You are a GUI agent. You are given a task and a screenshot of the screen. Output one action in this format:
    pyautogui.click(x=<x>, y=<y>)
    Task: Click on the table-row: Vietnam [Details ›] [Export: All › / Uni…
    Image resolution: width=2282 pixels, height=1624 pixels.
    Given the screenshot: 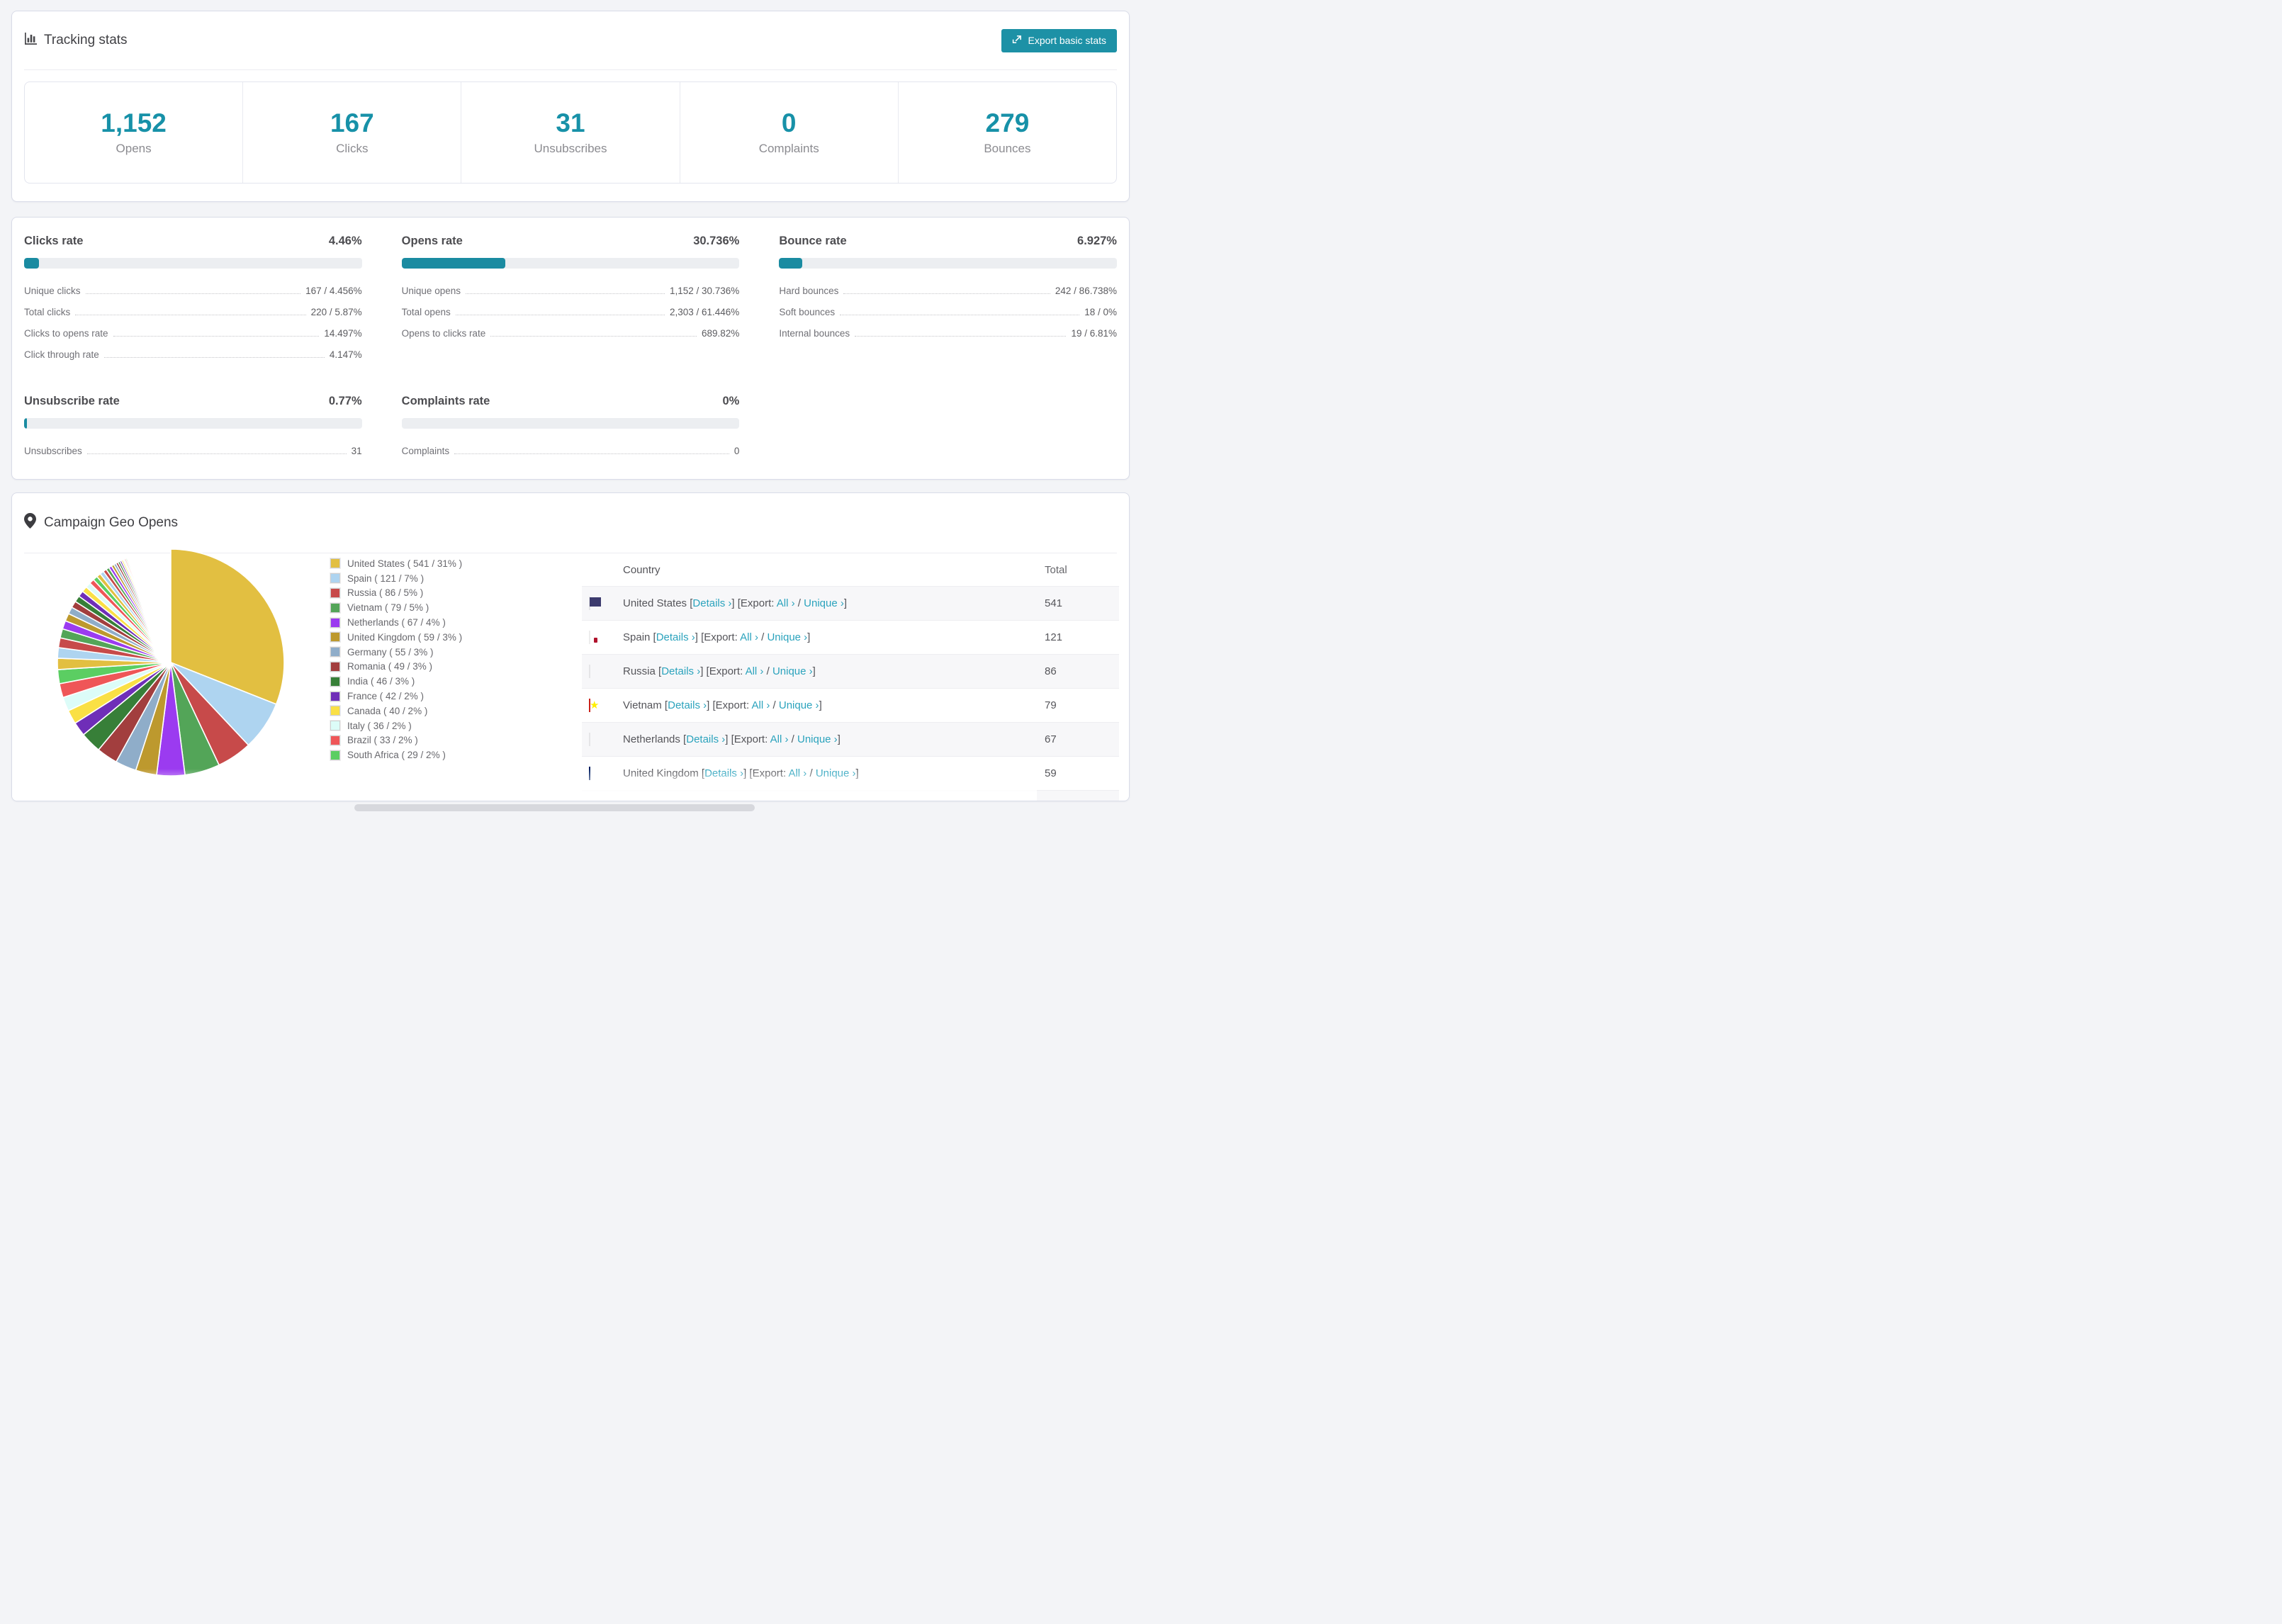 What is the action you would take?
    pyautogui.click(x=851, y=705)
    